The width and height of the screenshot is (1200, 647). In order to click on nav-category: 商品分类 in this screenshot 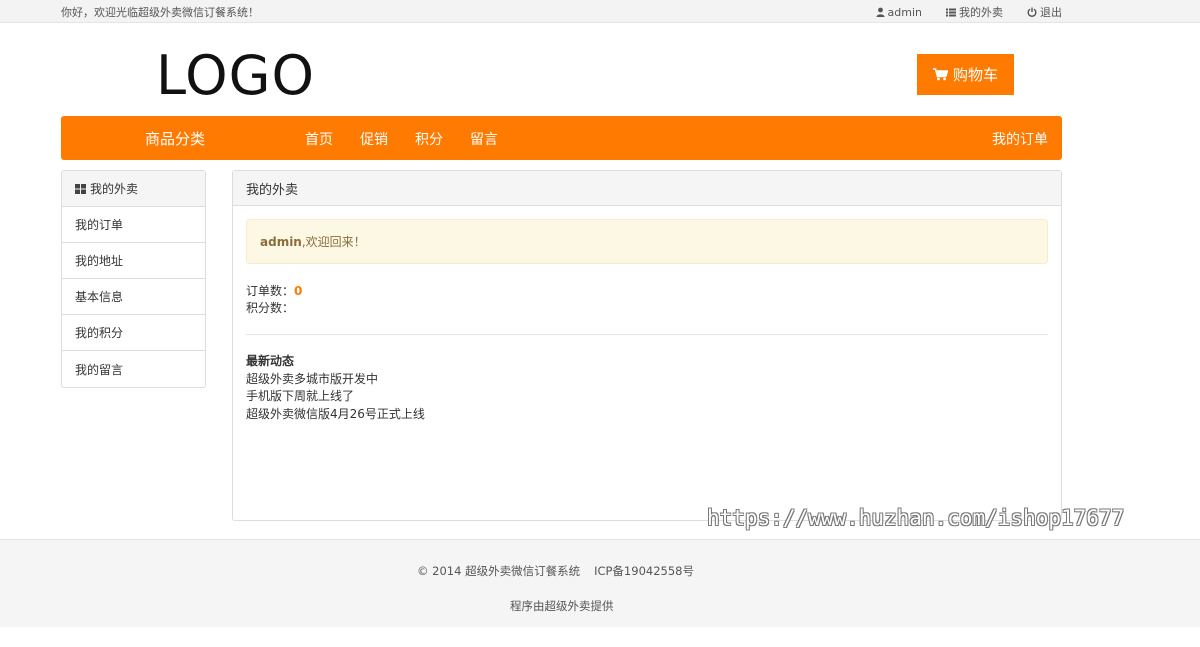, I will do `click(175, 138)`.